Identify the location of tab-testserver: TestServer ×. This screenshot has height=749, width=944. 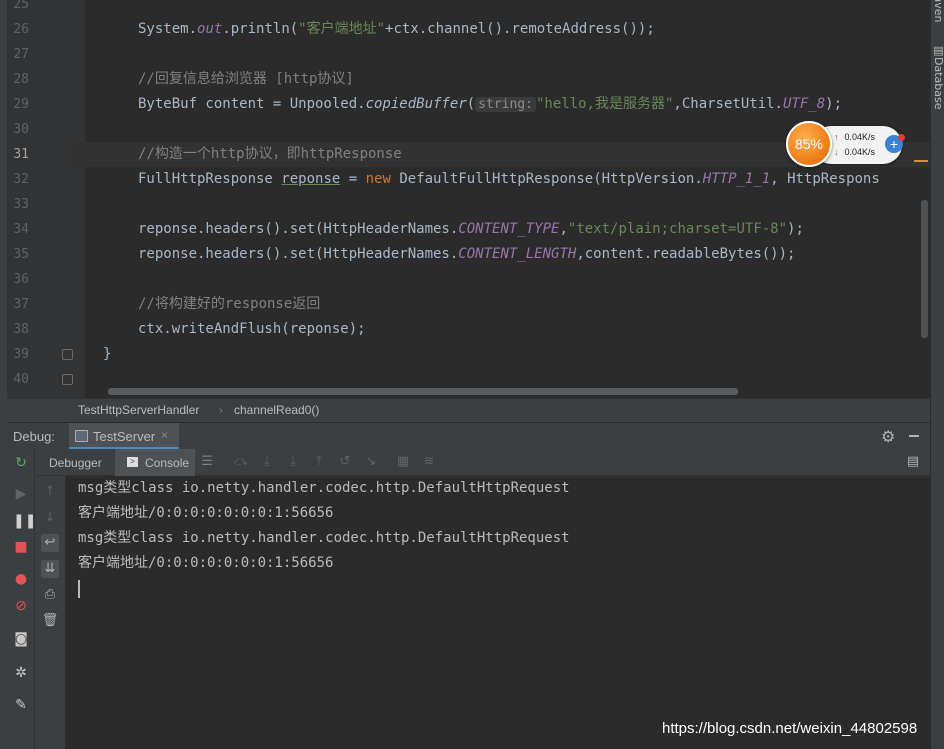
(124, 436).